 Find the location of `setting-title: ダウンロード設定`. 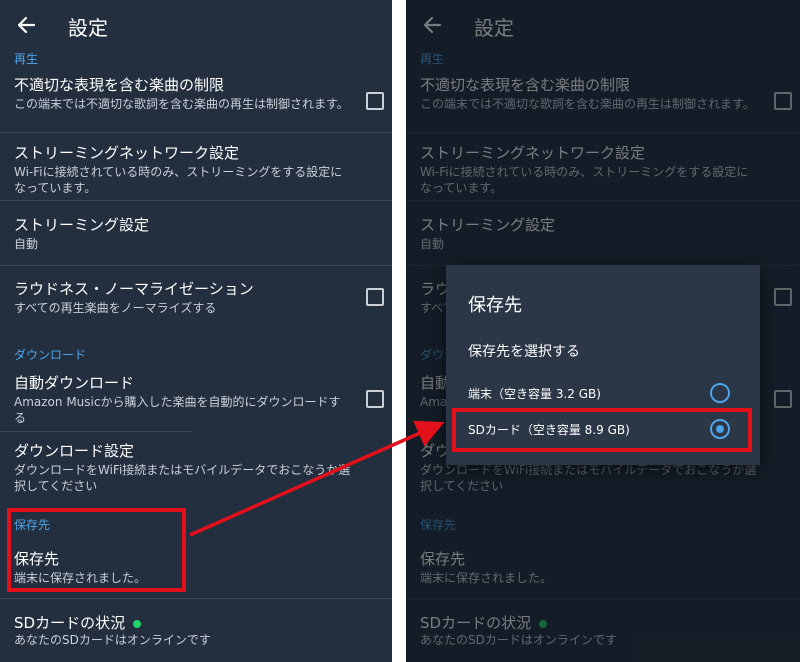

setting-title: ダウンロード設定 is located at coordinates (74, 451).